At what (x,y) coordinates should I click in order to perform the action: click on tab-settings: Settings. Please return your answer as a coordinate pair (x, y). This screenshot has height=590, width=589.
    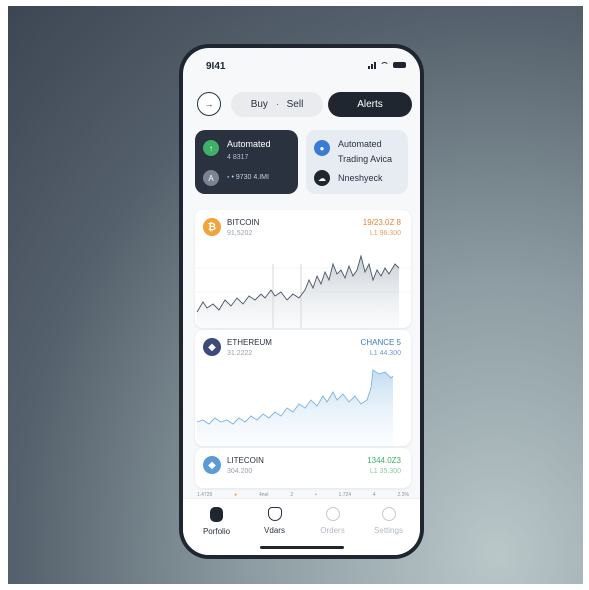
    Looking at the image, I should click on (388, 521).